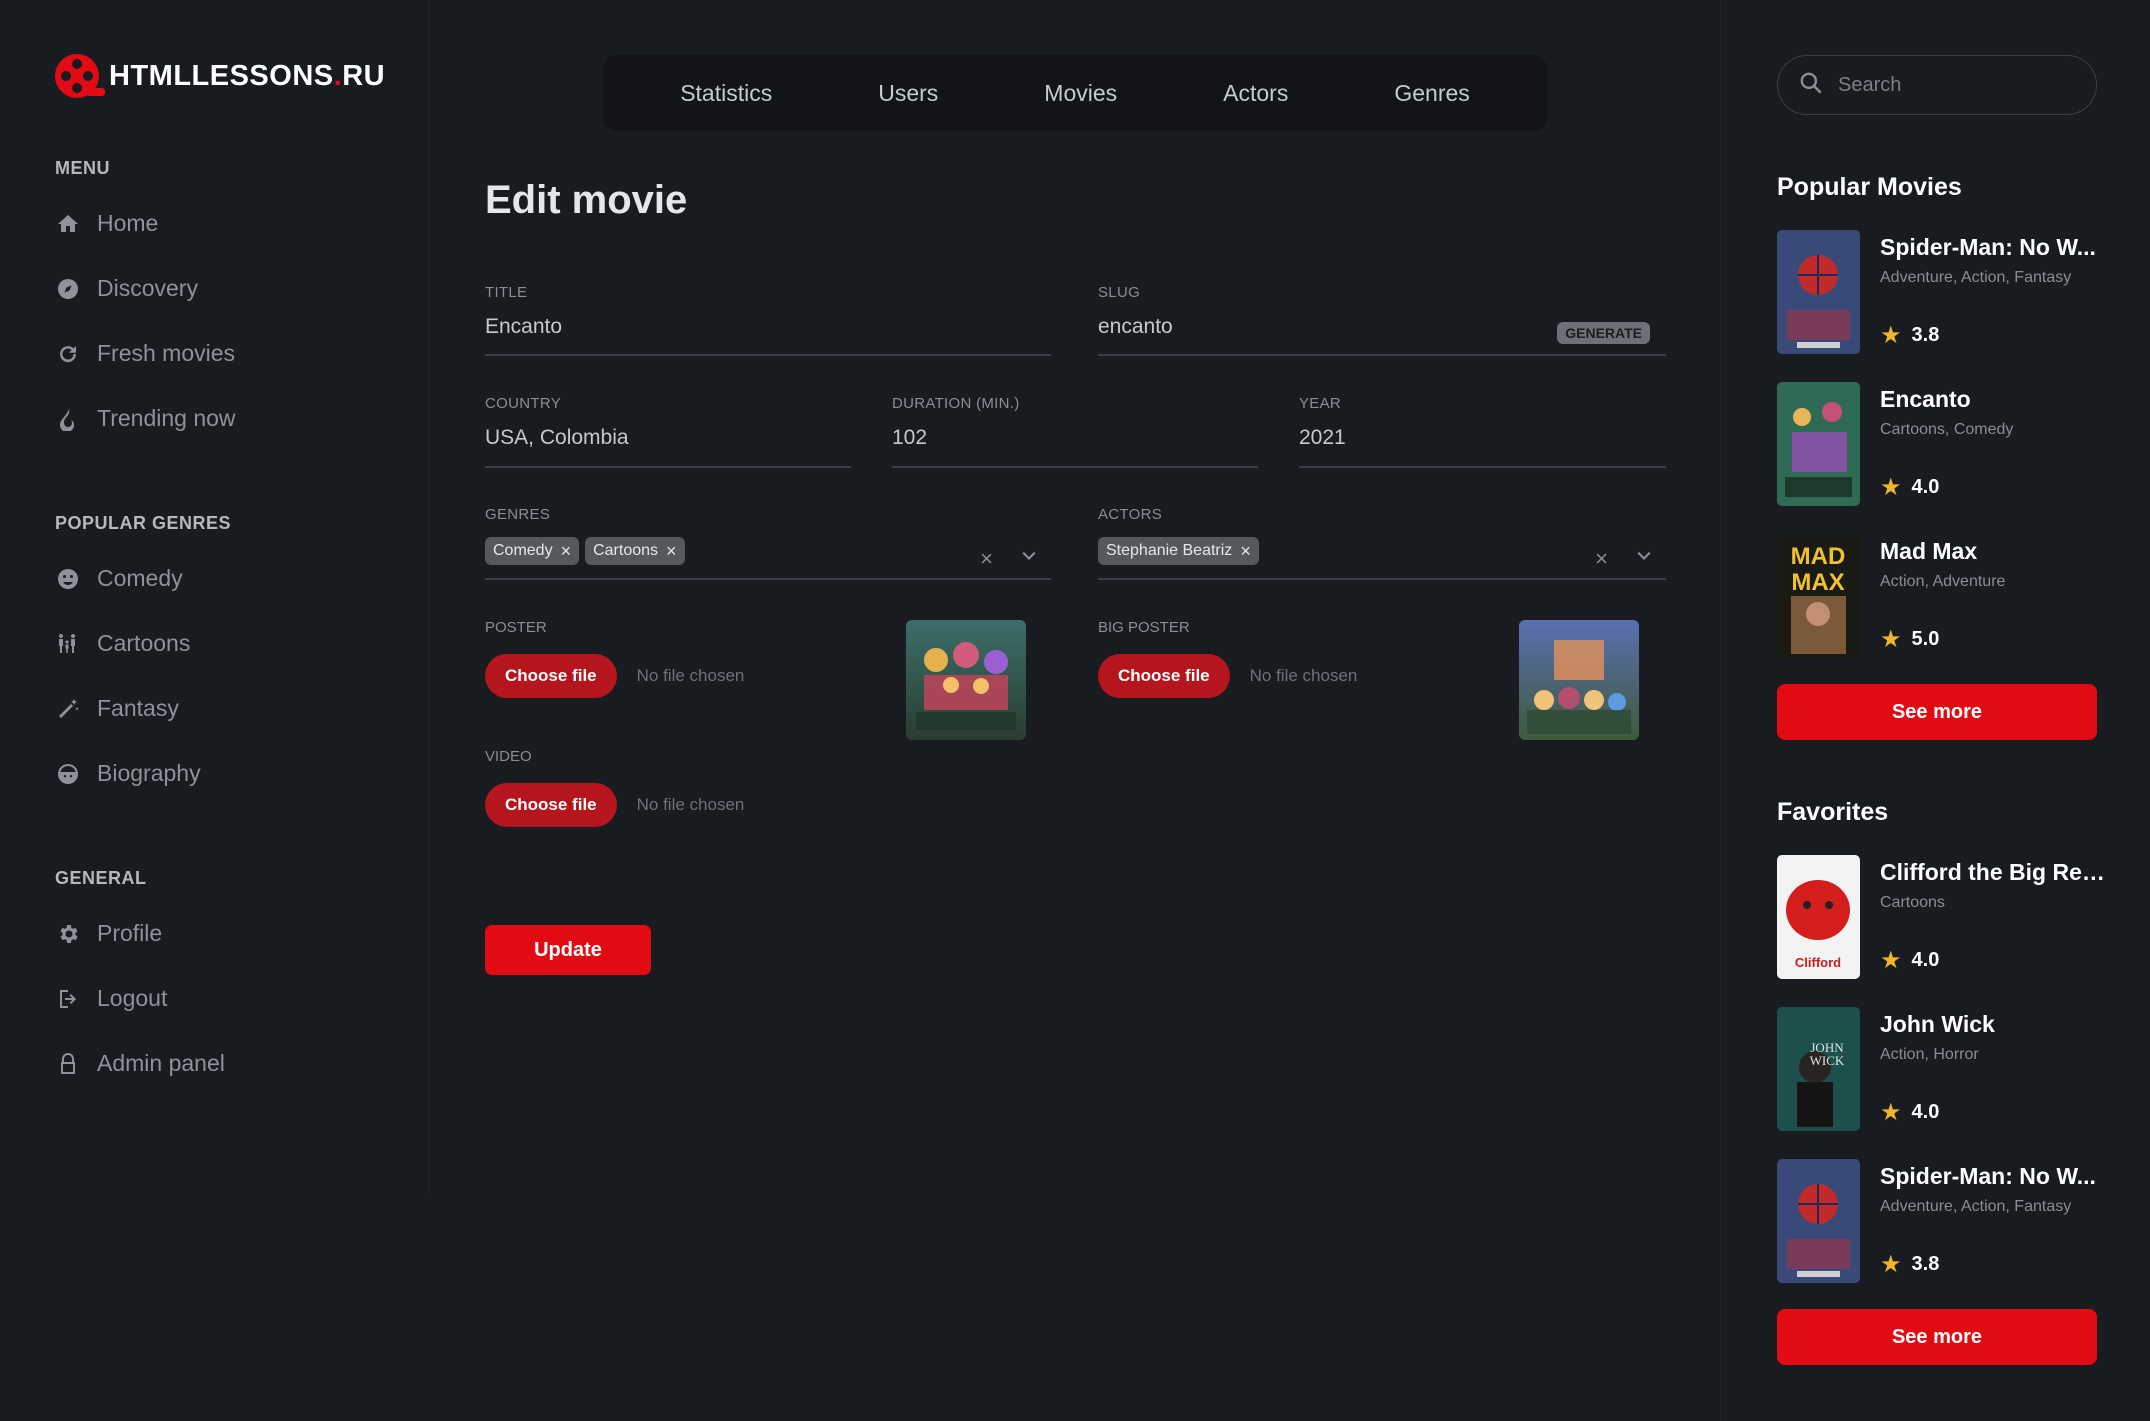 The height and width of the screenshot is (1421, 2150). I want to click on tab-movies: Movies, so click(1080, 93).